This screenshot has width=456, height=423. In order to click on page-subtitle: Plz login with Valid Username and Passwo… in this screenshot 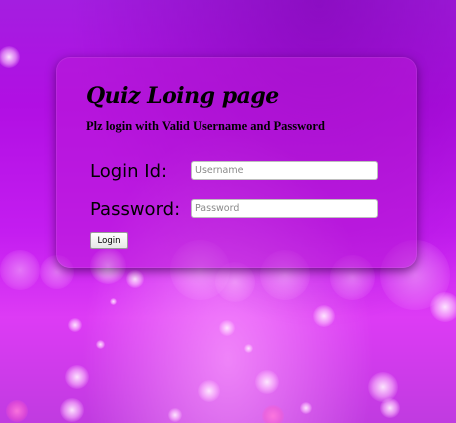, I will do `click(205, 126)`.